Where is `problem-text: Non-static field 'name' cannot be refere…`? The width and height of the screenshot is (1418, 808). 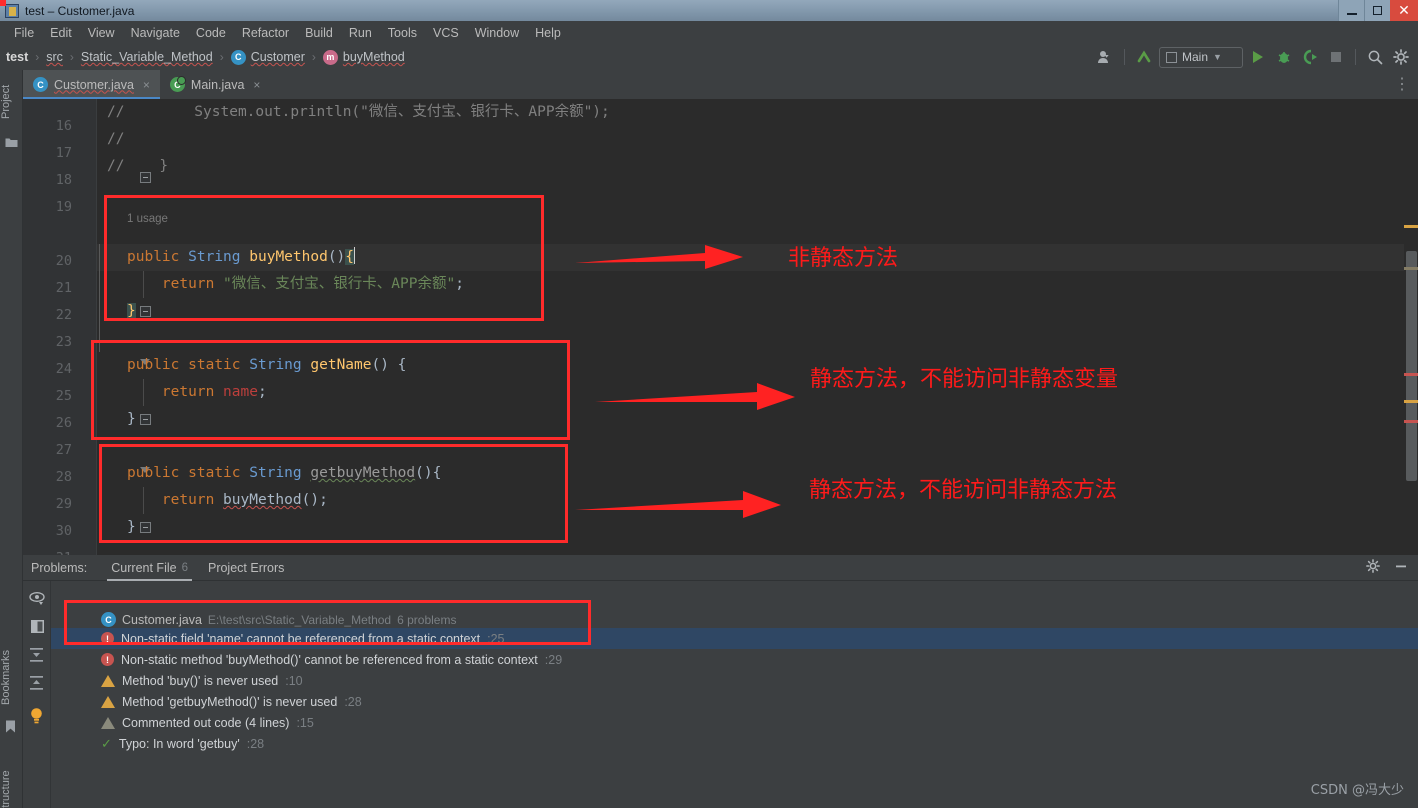
problem-text: Non-static field 'name' cannot be refere… is located at coordinates (301, 638).